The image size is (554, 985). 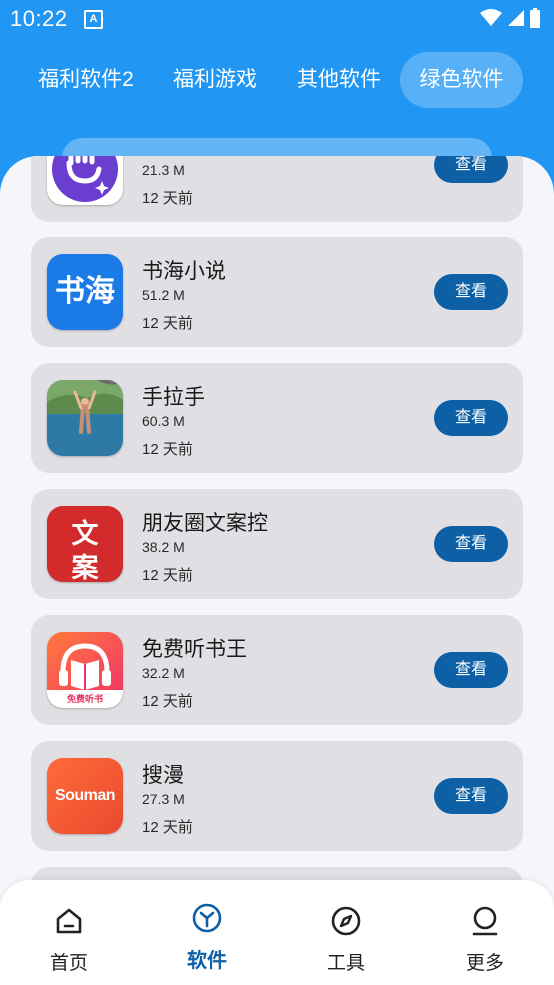 What do you see at coordinates (485, 921) in the screenshot?
I see `person-icon` at bounding box center [485, 921].